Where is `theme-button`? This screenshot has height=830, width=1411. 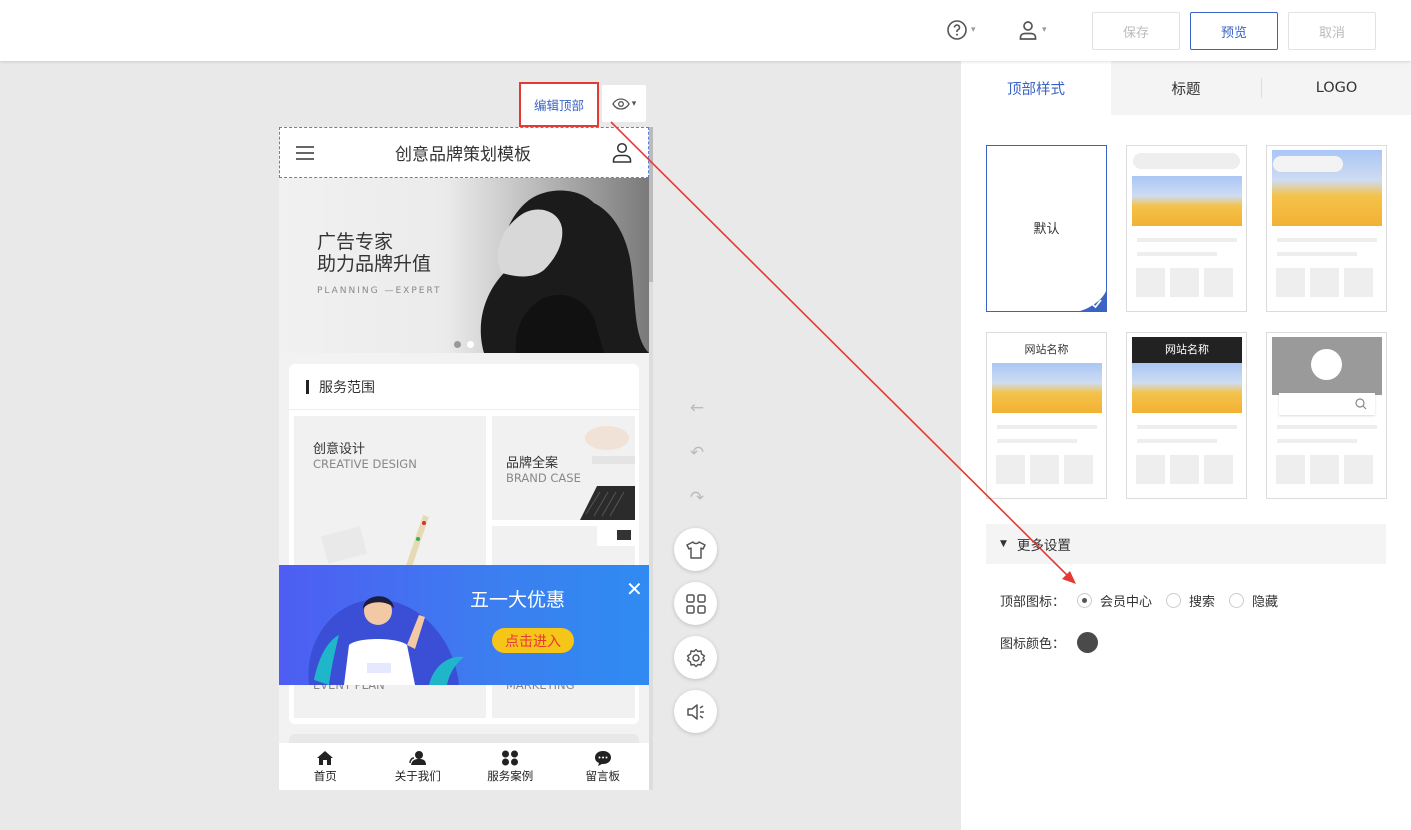 theme-button is located at coordinates (695, 549).